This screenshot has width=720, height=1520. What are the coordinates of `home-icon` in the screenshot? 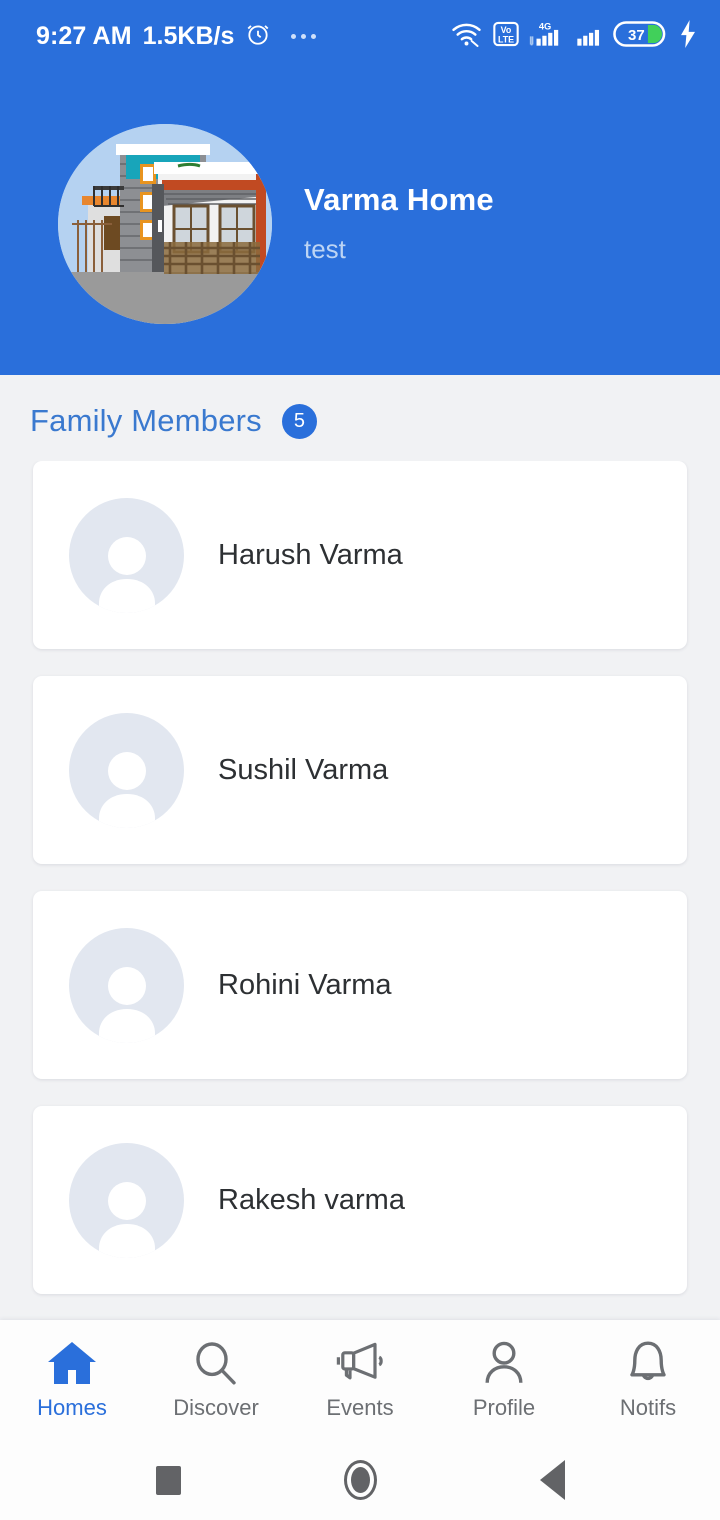 It's located at (72, 1363).